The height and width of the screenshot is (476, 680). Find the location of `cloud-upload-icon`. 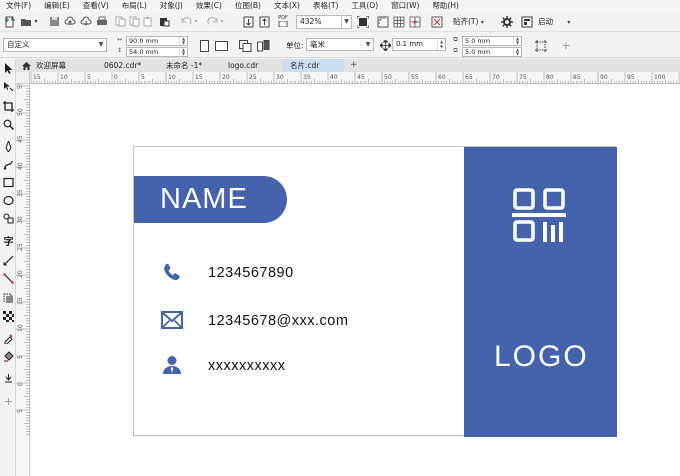

cloud-upload-icon is located at coordinates (70, 21).